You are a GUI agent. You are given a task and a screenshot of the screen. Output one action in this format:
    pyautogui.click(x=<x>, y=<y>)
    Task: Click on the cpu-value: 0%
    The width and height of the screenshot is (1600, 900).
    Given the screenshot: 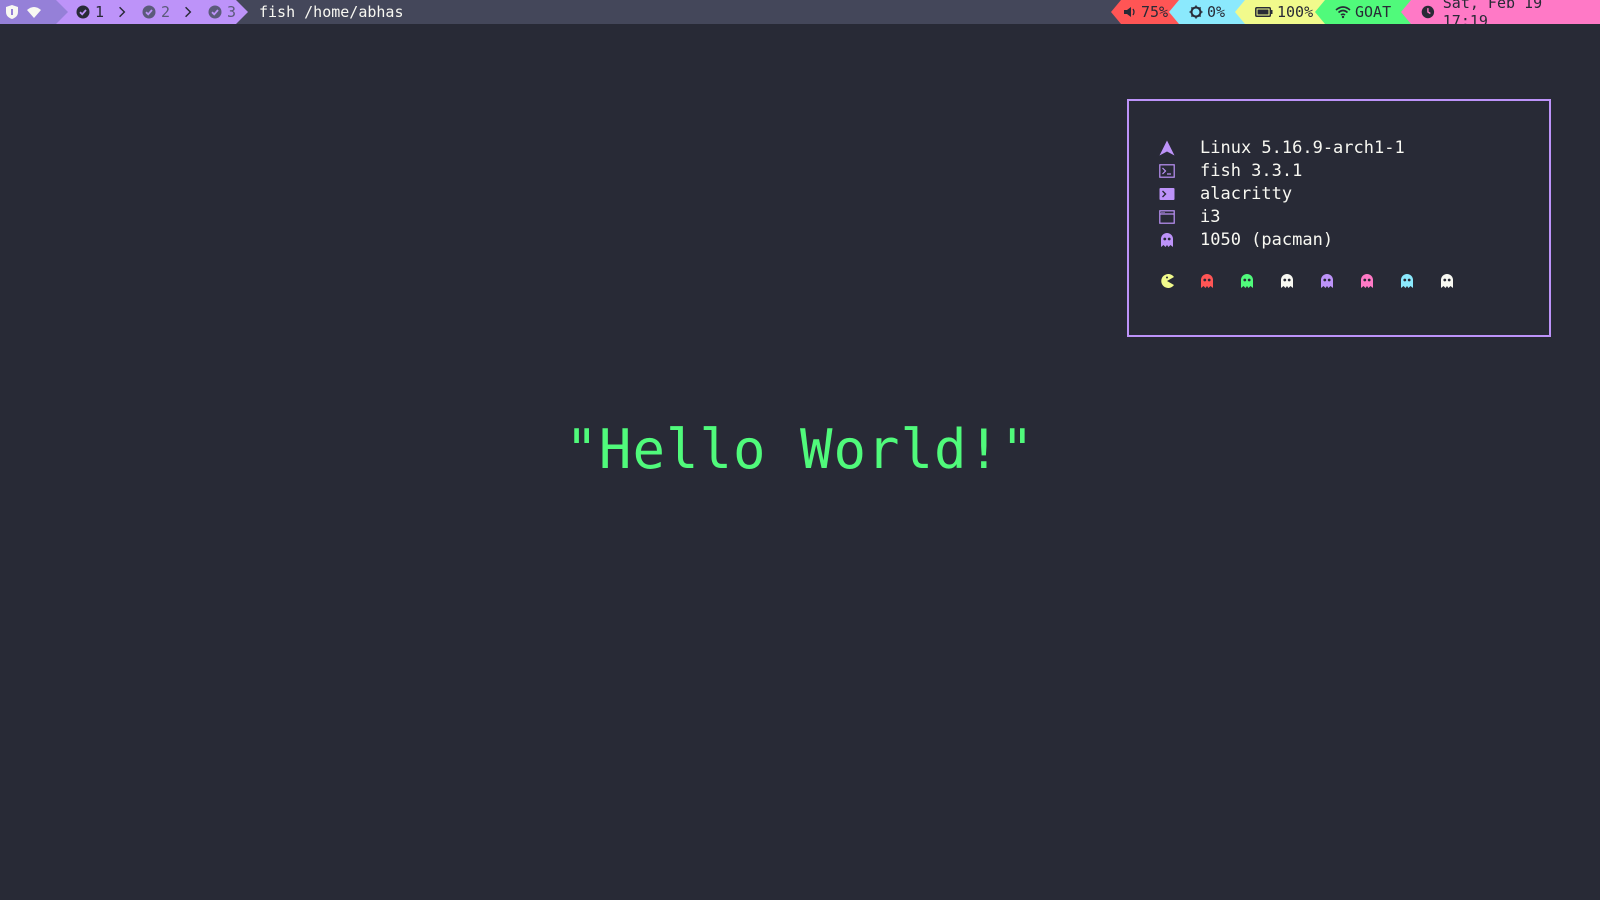 What is the action you would take?
    pyautogui.click(x=1216, y=12)
    